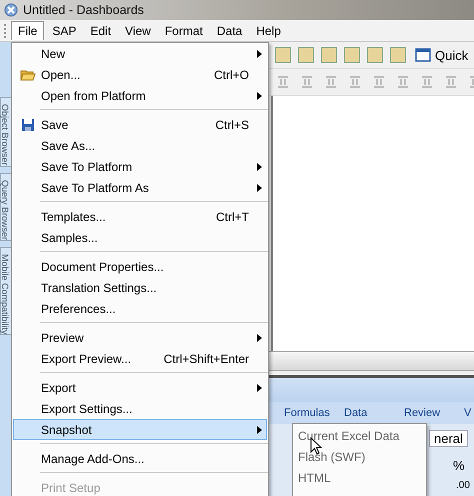 The image size is (474, 496). What do you see at coordinates (459, 465) in the screenshot?
I see `percent-button: %` at bounding box center [459, 465].